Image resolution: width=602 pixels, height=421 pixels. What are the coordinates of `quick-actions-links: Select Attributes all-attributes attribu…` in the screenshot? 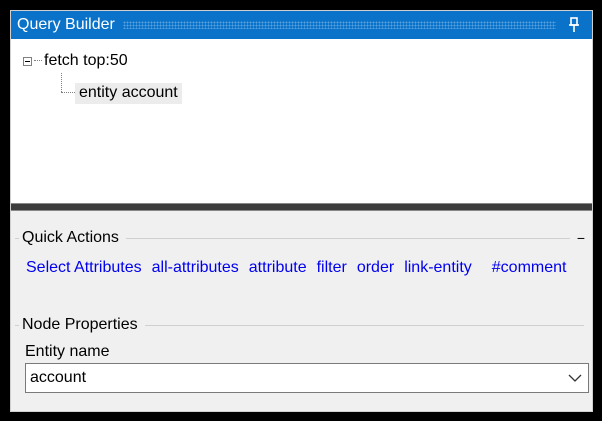 It's located at (307, 268).